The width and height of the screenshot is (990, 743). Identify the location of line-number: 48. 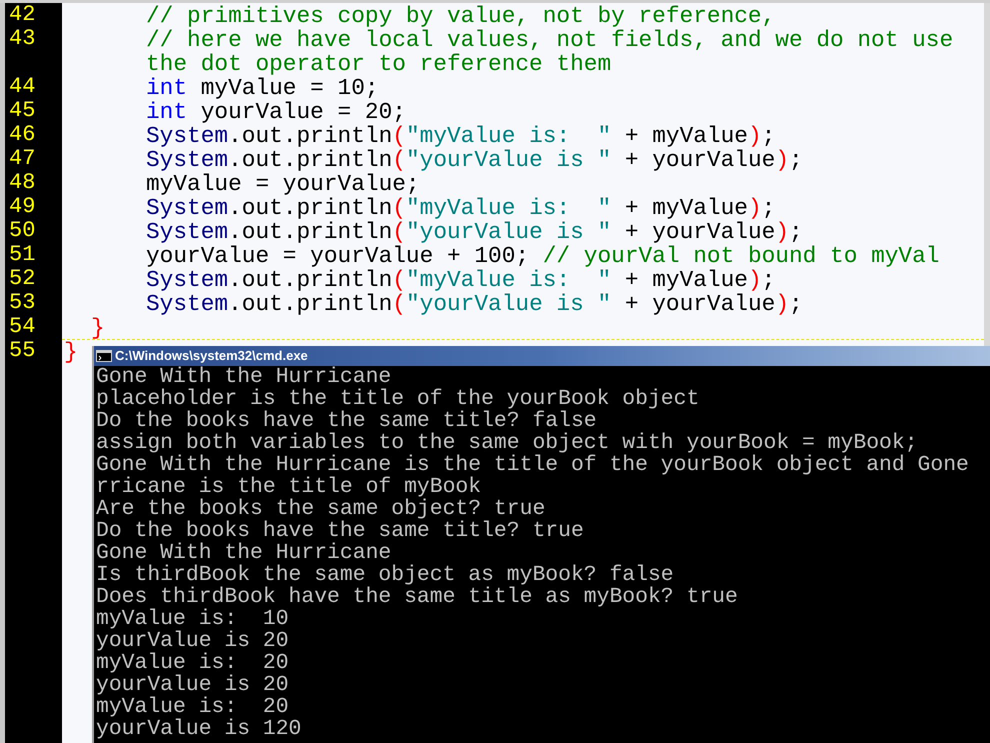
(22, 182).